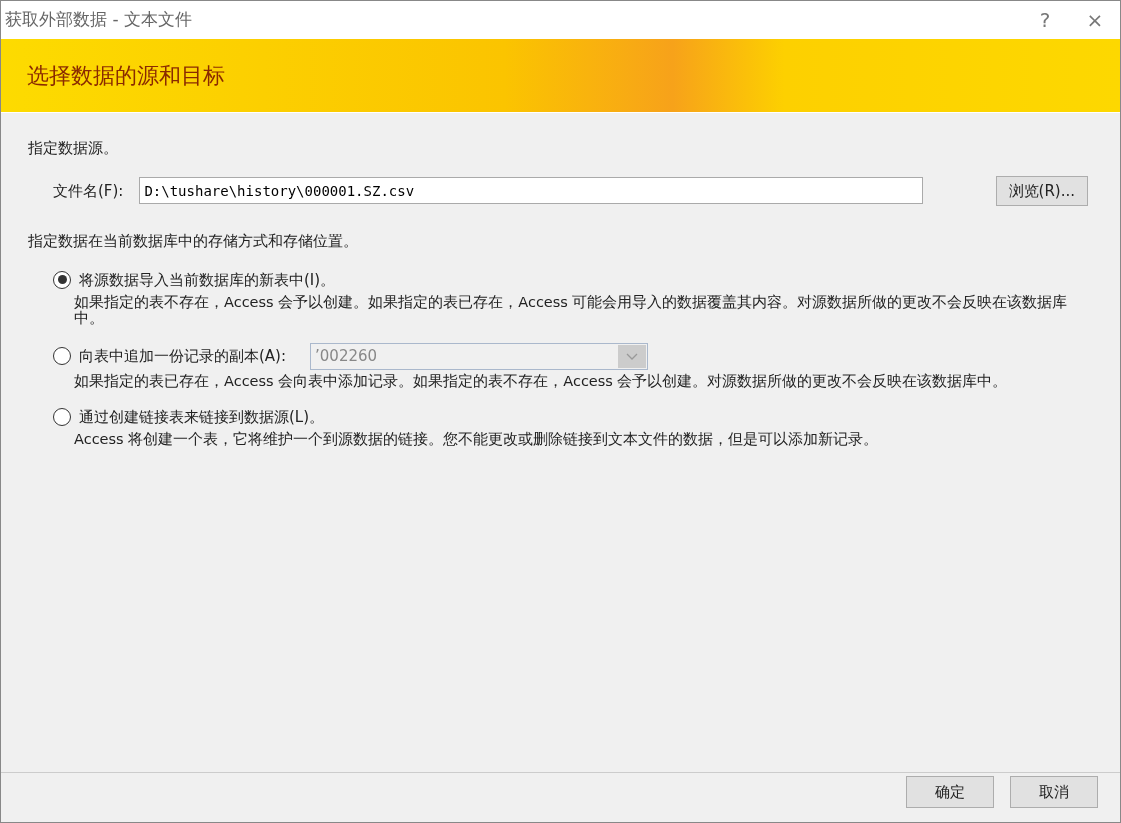 The height and width of the screenshot is (823, 1121). Describe the element at coordinates (541, 381) in the screenshot. I see `option-description: 如果指定的表已存在，Access 会向表中添加记录。如果指定的表不存在，Access 会予以创建。对源数据所做的更改不会反映在该数据库中。` at that location.